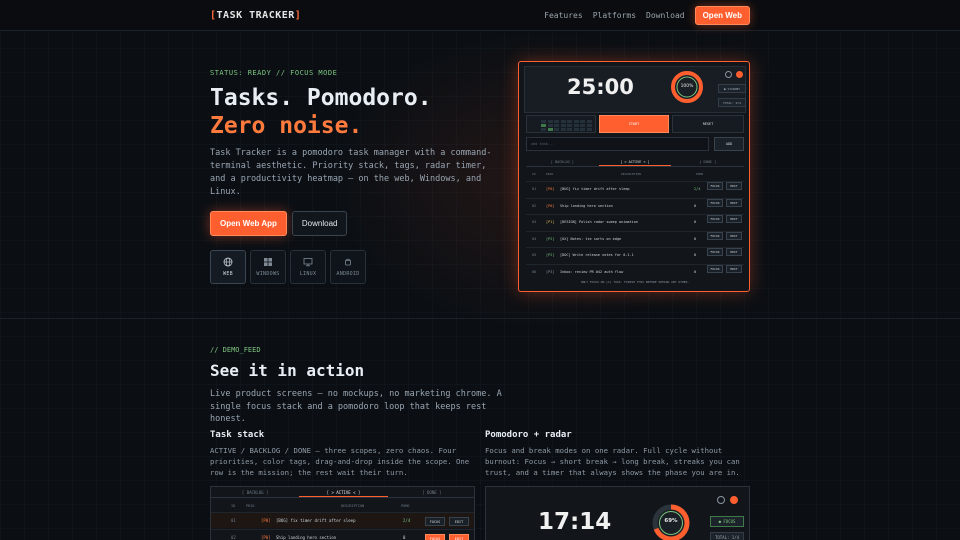  What do you see at coordinates (237, 435) in the screenshot?
I see `task-stack-title: Task stack` at bounding box center [237, 435].